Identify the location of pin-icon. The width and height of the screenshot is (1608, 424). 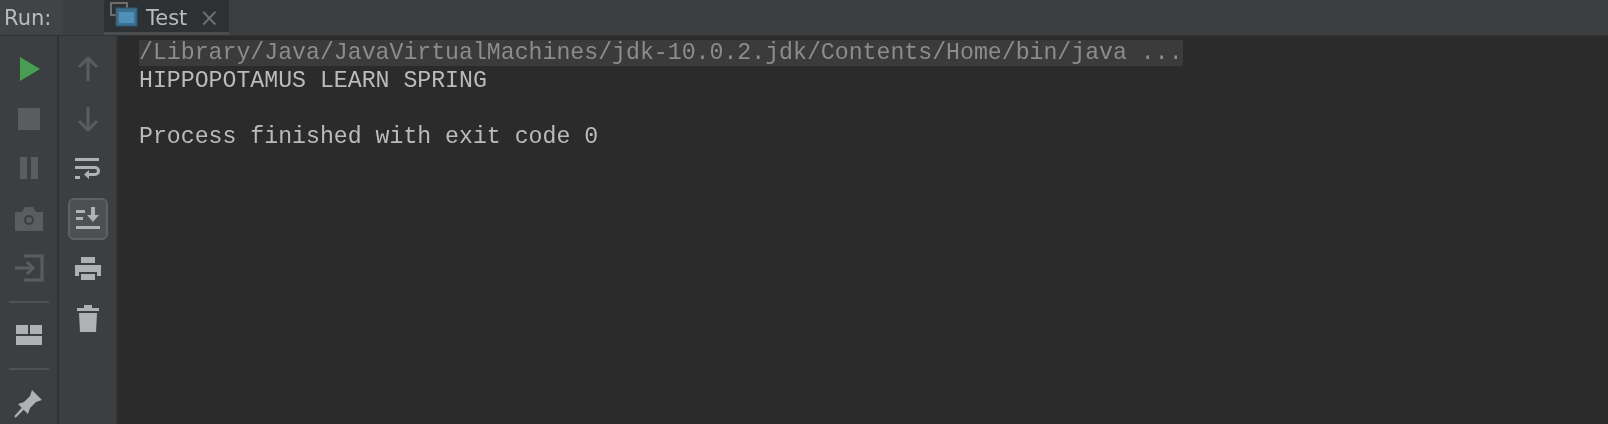
(28, 403).